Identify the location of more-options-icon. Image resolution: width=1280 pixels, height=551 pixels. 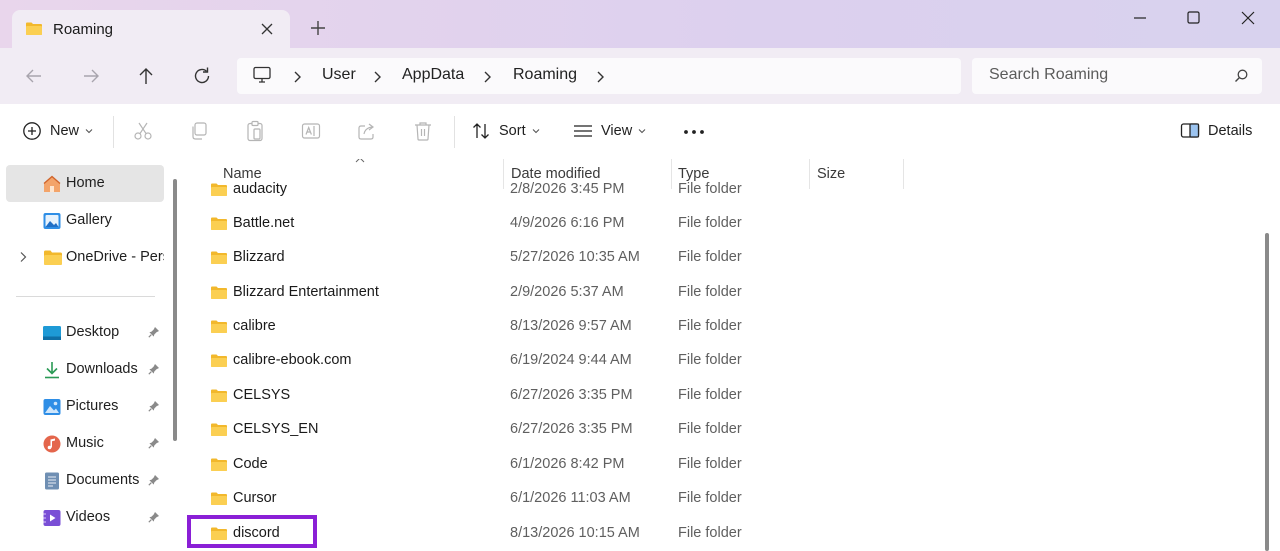
(695, 132).